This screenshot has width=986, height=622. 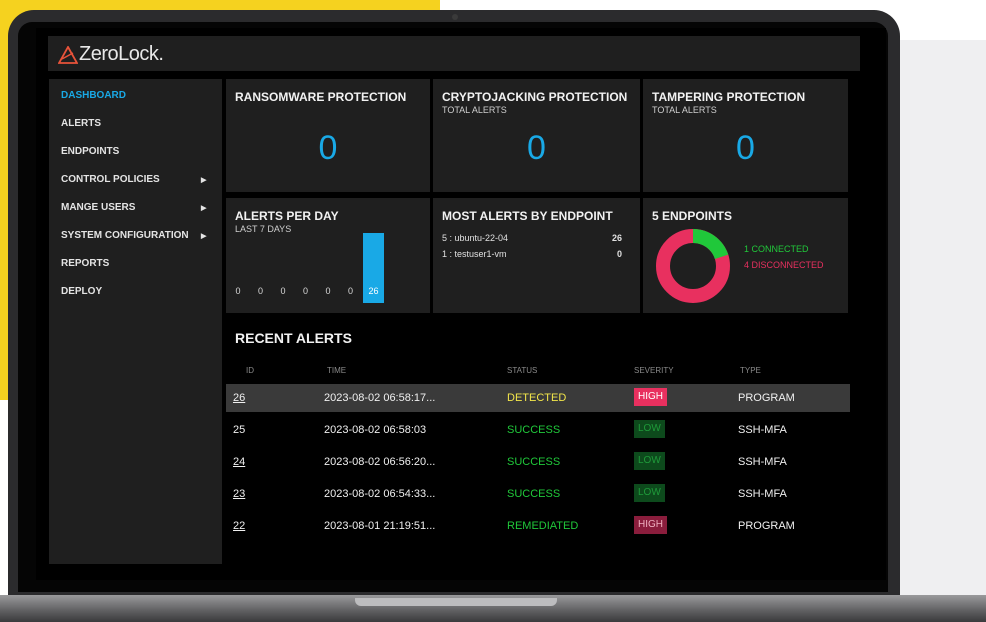 What do you see at coordinates (474, 254) in the screenshot?
I see `endpoint-name: 1 : testuser1-vm` at bounding box center [474, 254].